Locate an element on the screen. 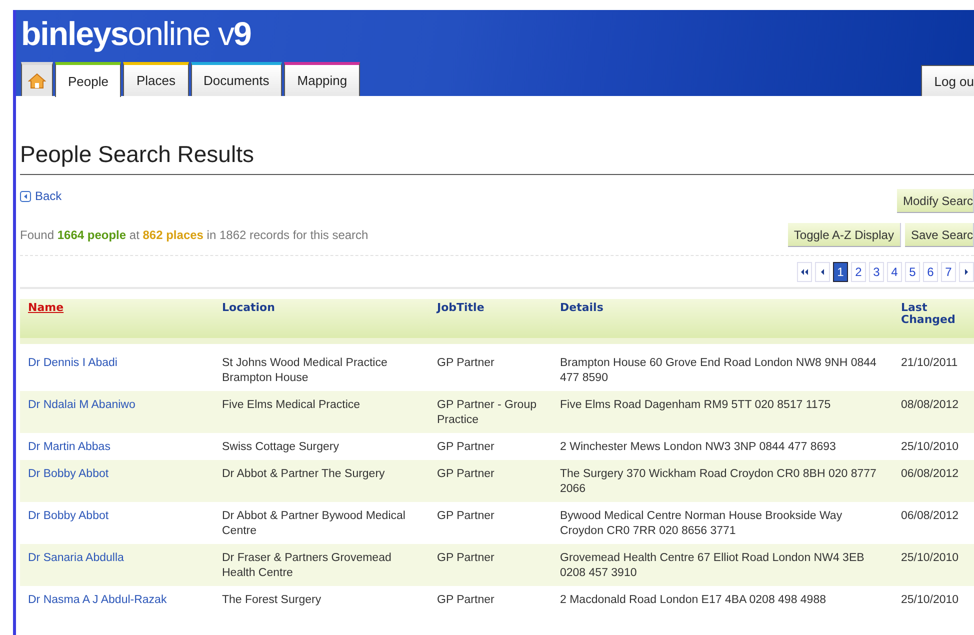  home-tab is located at coordinates (37, 79).